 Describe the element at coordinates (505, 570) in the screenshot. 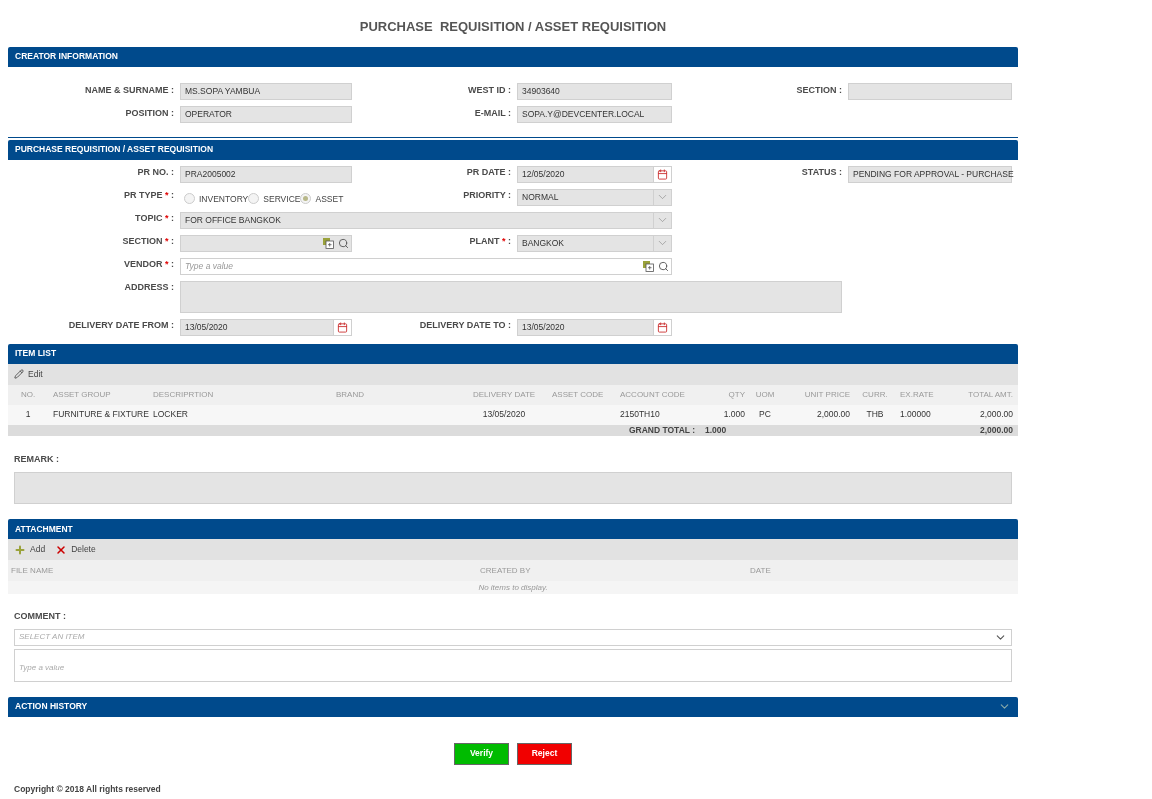

I see `column-header: CREATED BY` at that location.